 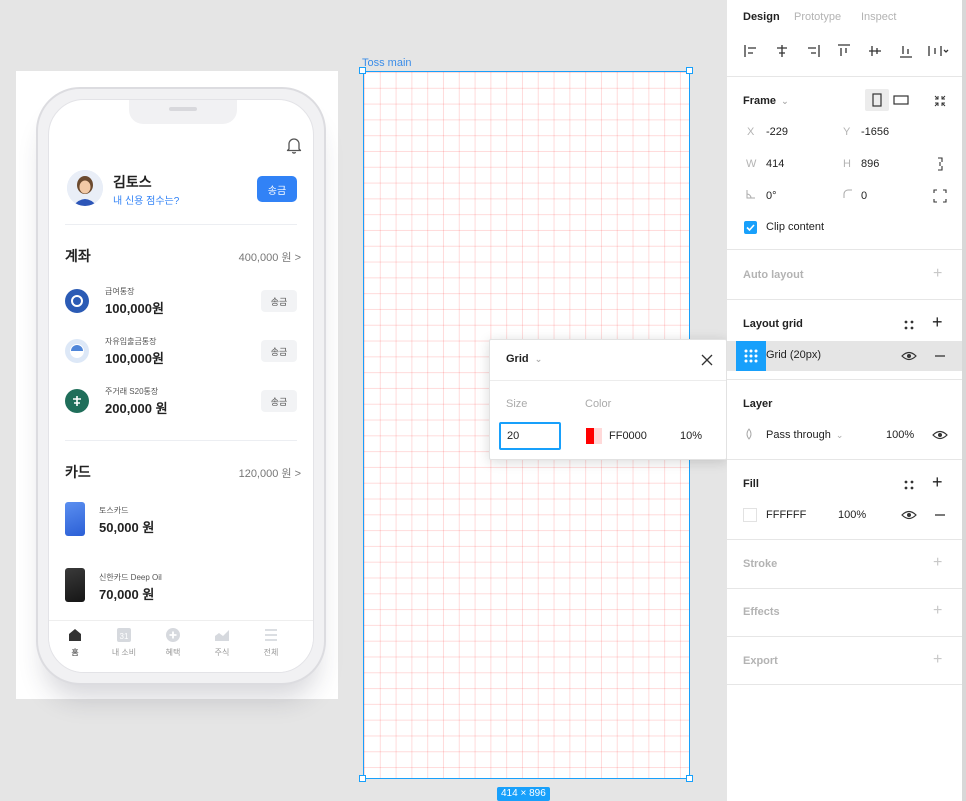 I want to click on add-auto-layout-button: +, so click(x=937, y=274).